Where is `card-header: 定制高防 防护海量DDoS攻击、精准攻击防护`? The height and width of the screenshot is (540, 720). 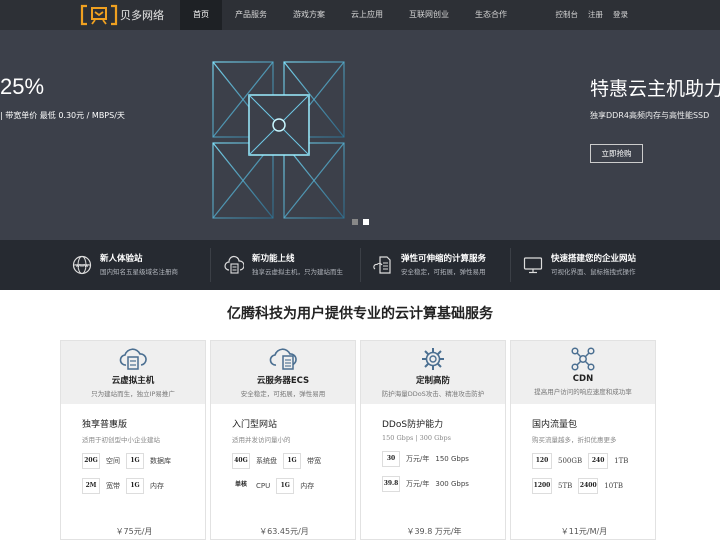
card-header: 定制高防 防护海量DDoS攻击、精准攻击防护 is located at coordinates (433, 372).